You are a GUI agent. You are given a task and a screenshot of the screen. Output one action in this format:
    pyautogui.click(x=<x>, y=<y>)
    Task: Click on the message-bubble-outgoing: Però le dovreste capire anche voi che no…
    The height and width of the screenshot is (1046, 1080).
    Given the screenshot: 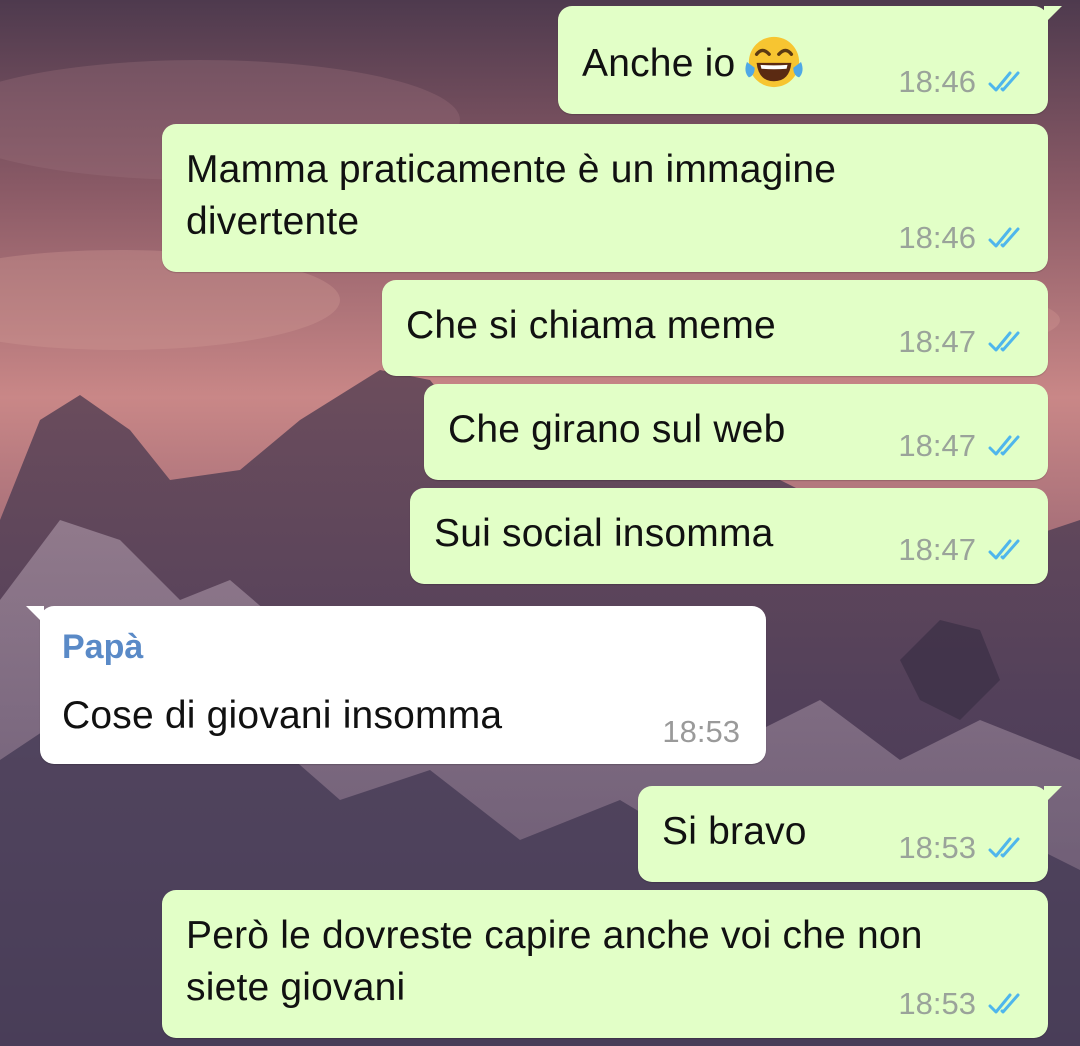 What is the action you would take?
    pyautogui.click(x=605, y=964)
    